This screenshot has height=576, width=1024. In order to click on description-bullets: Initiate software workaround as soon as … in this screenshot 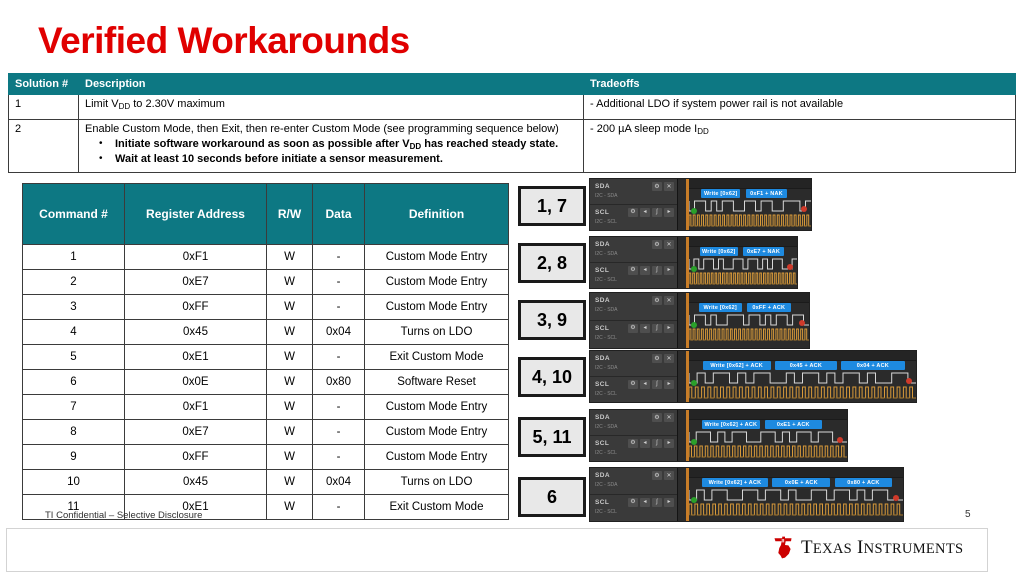, I will do `click(331, 151)`.